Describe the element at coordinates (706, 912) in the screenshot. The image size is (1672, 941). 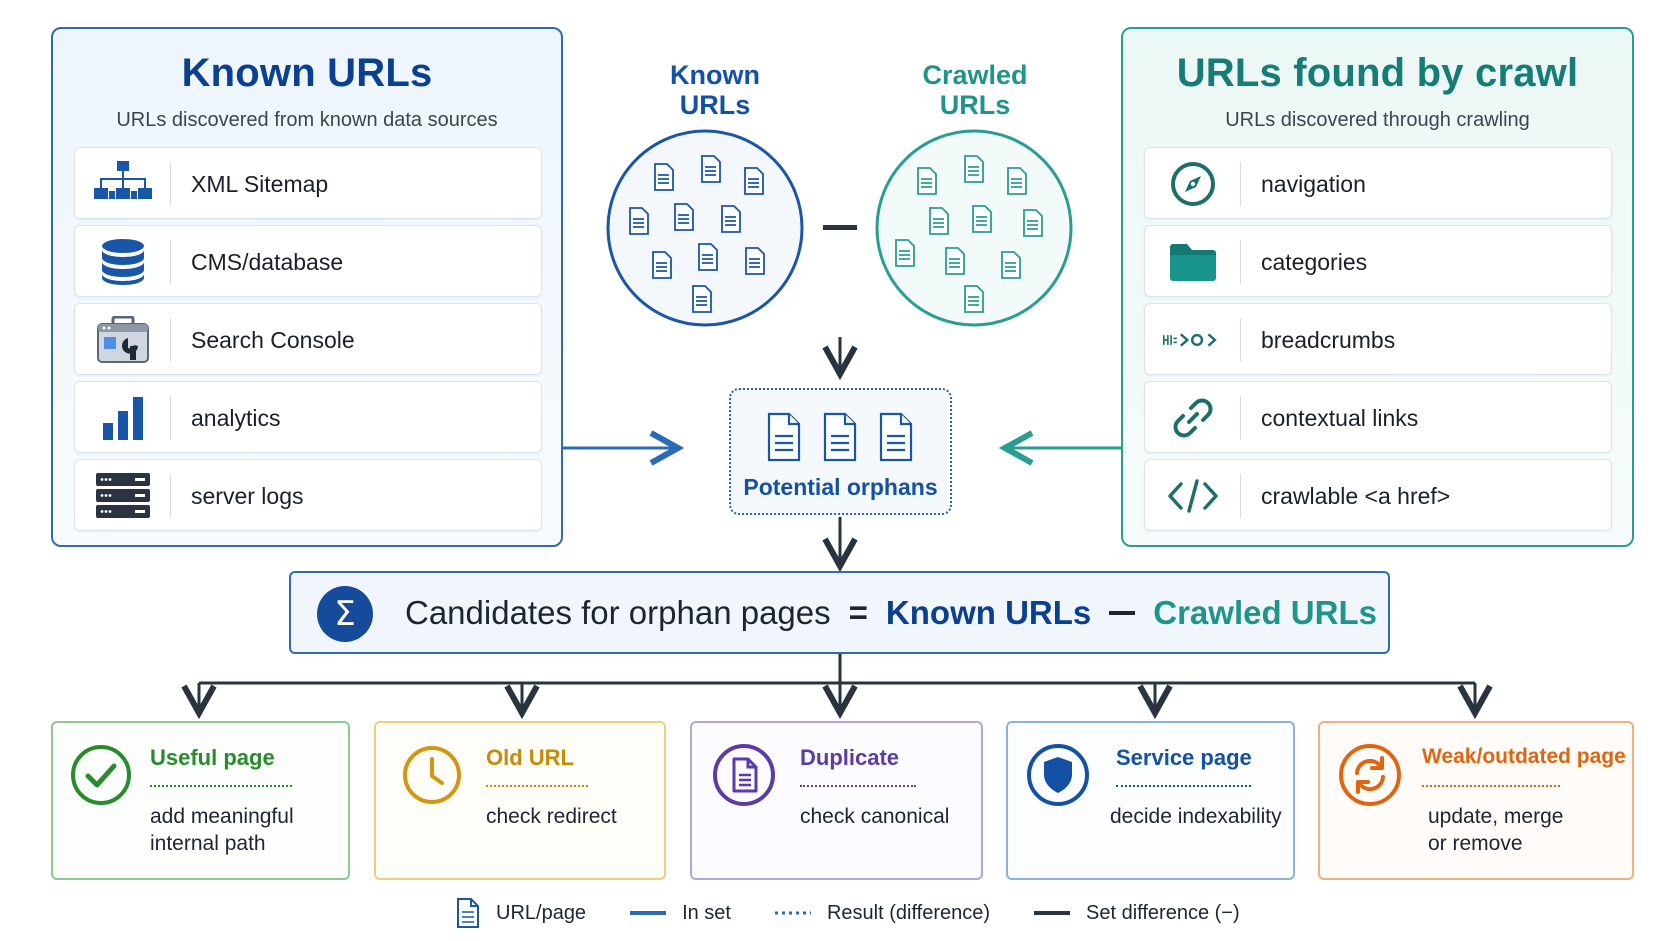
I see `legend-label: In set` at that location.